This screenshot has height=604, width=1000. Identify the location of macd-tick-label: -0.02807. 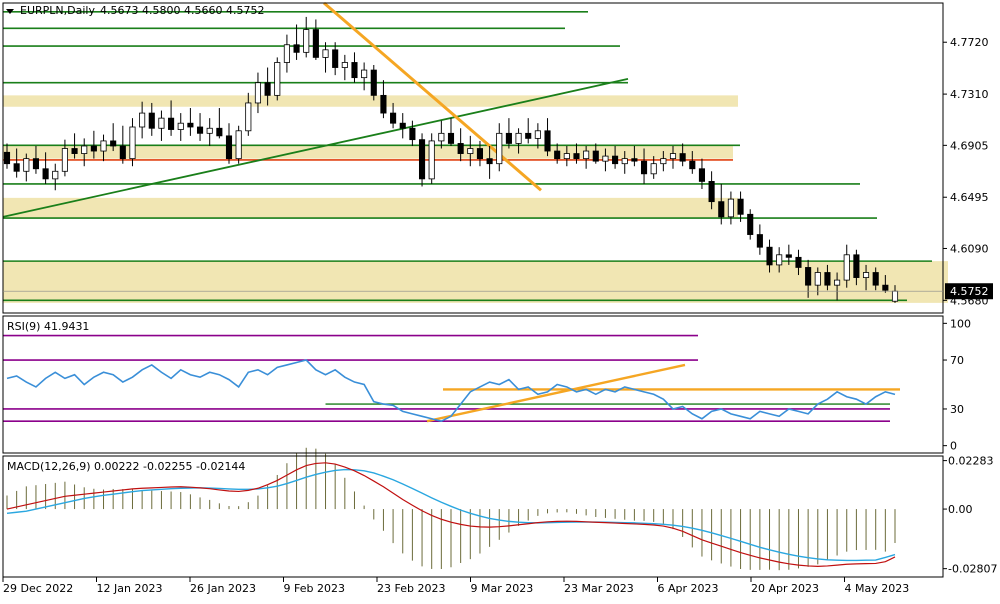
(972, 569).